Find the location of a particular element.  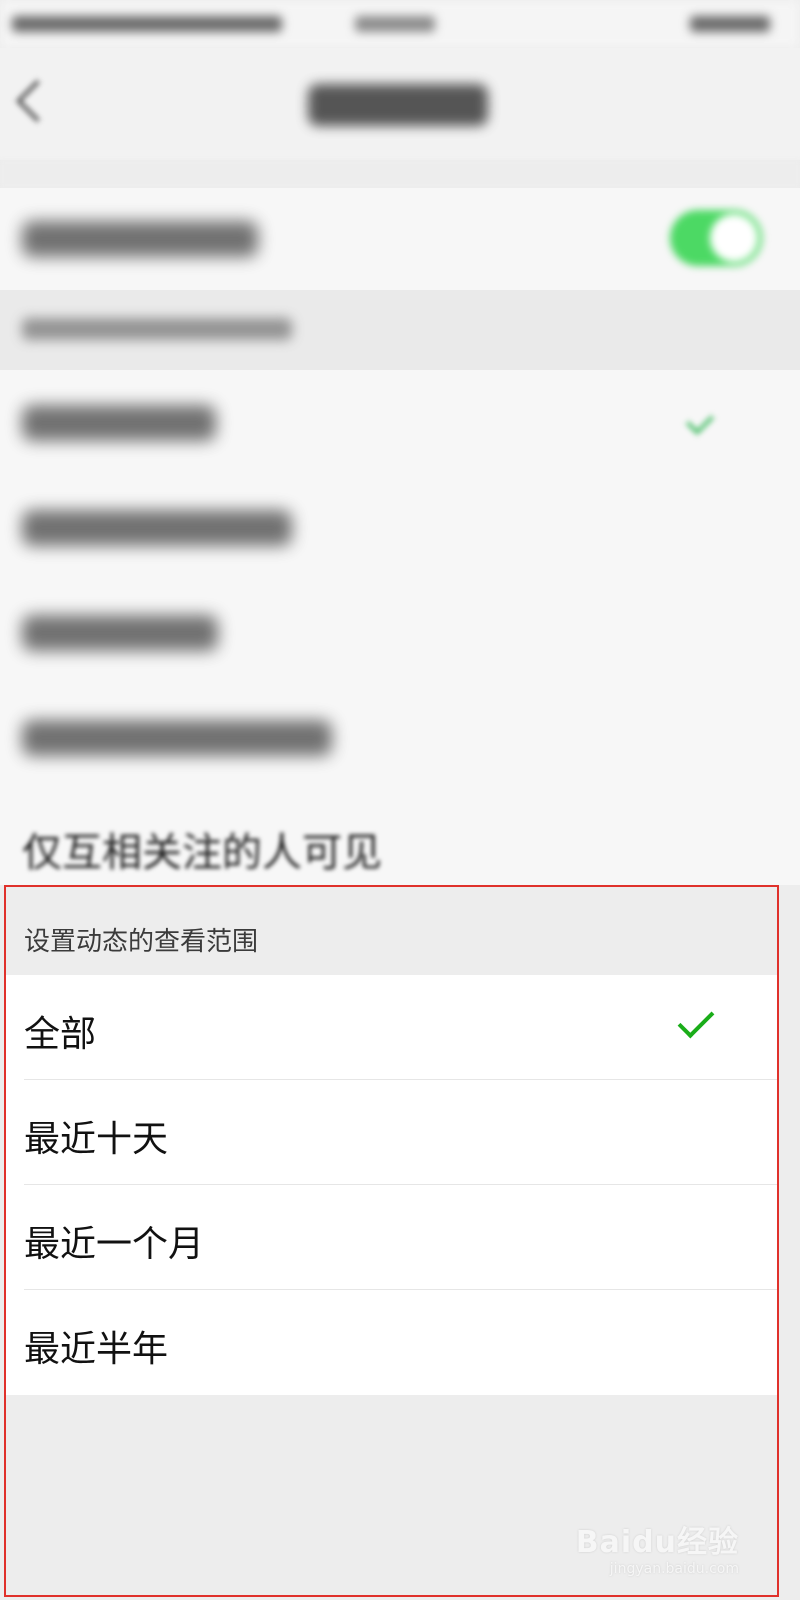

check-icon is located at coordinates (700, 420).